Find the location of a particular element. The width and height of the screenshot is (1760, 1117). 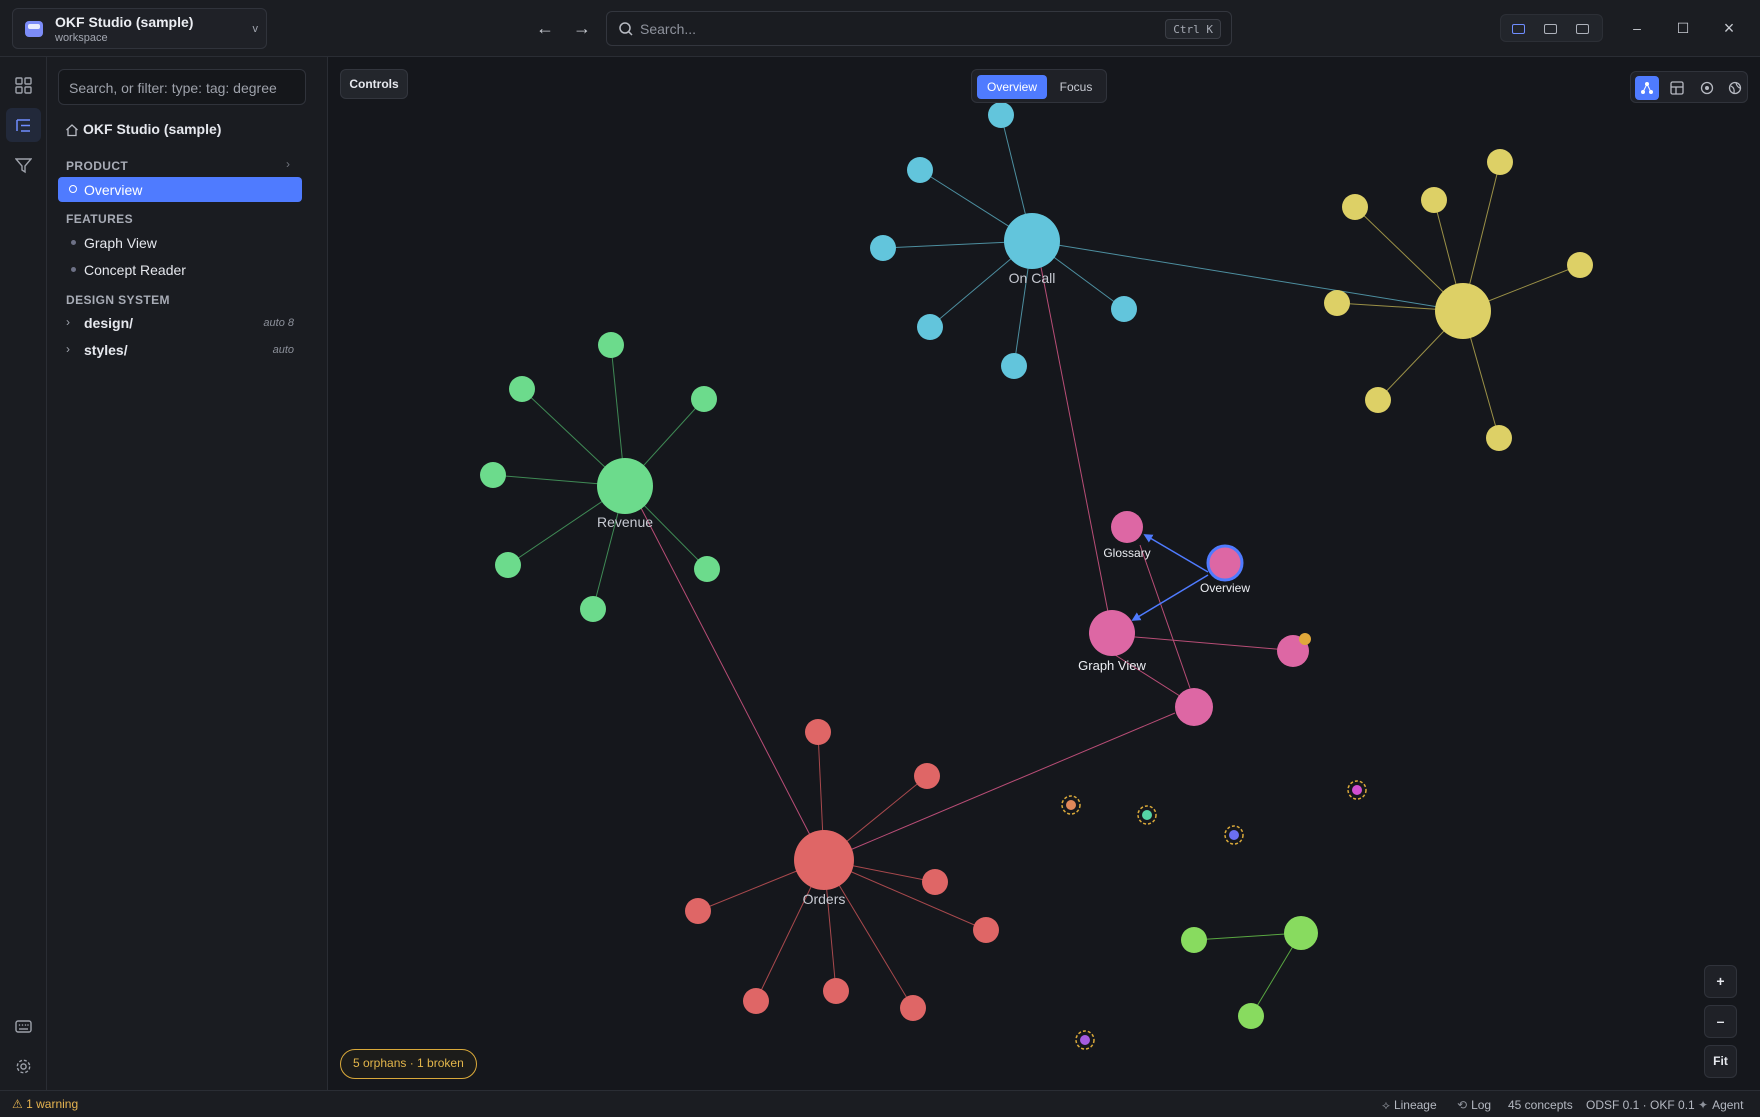

graph-node-glossary is located at coordinates (1127, 527).